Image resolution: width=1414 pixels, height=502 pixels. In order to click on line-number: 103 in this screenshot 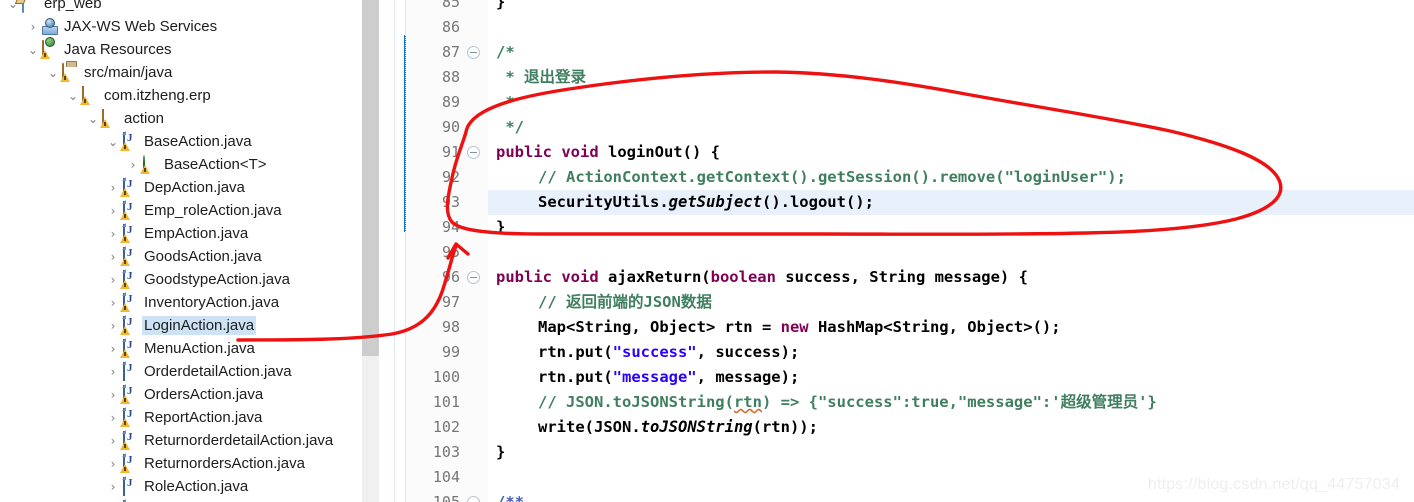, I will do `click(446, 452)`.